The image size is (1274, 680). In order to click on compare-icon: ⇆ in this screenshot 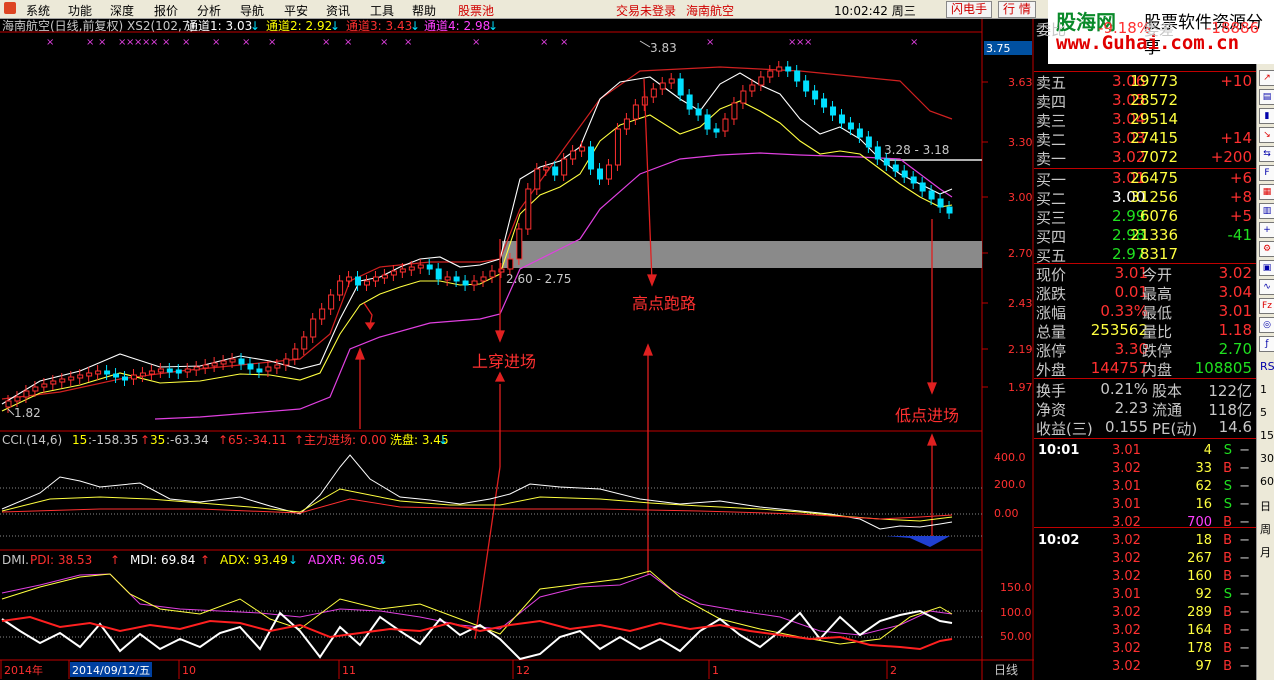, I will do `click(1266, 154)`.